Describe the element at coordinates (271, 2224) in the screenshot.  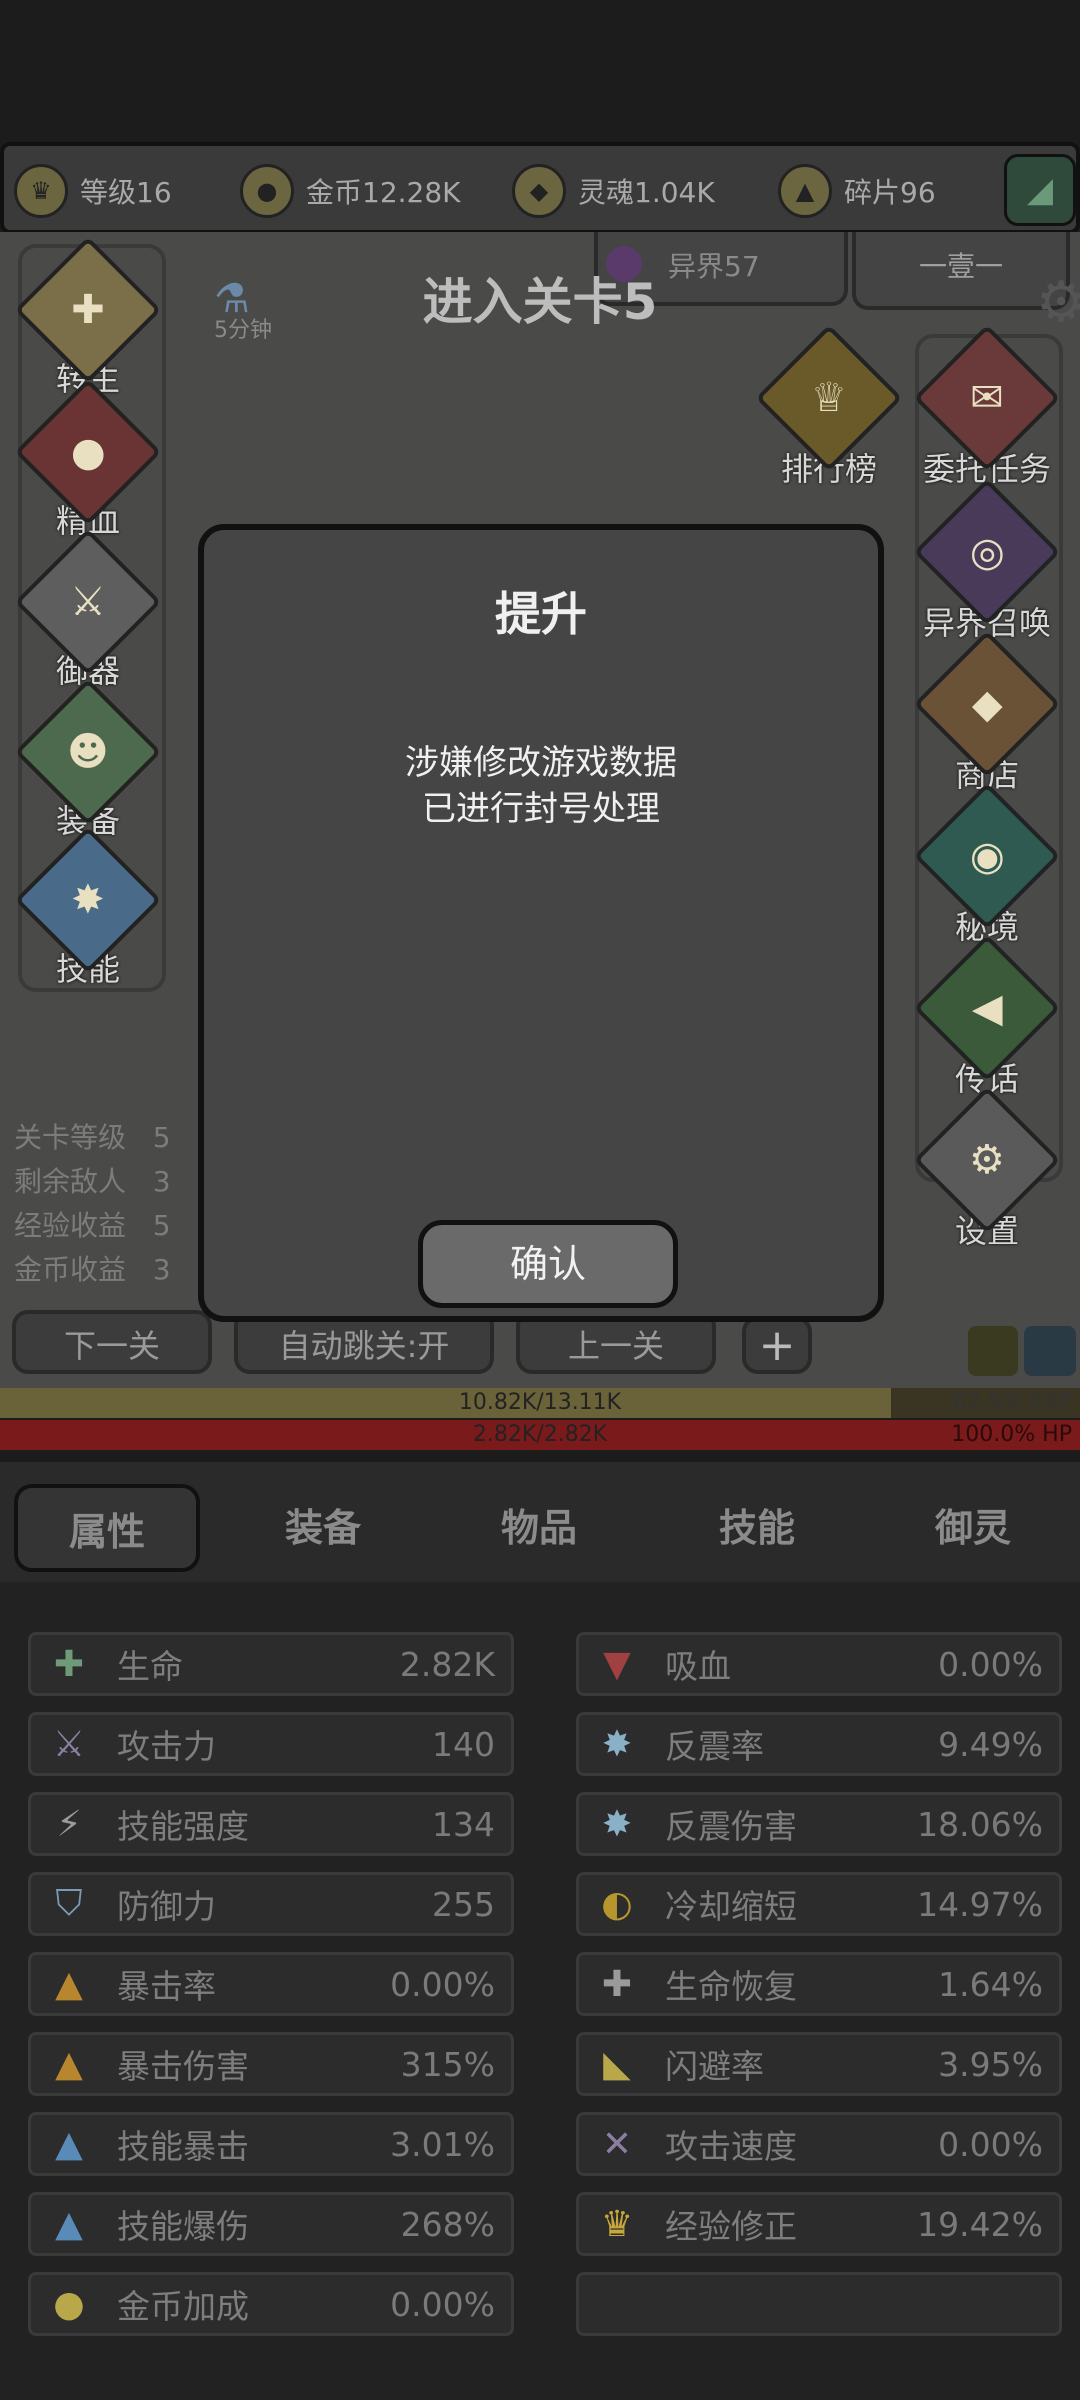
I see `attribute-row: ▲ 技能爆伤 268%` at that location.